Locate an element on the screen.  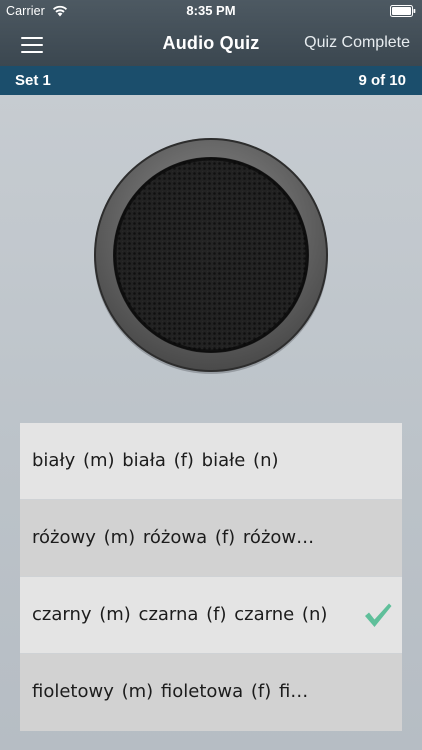
quiz-complete-button: Quiz Complete is located at coordinates (357, 43).